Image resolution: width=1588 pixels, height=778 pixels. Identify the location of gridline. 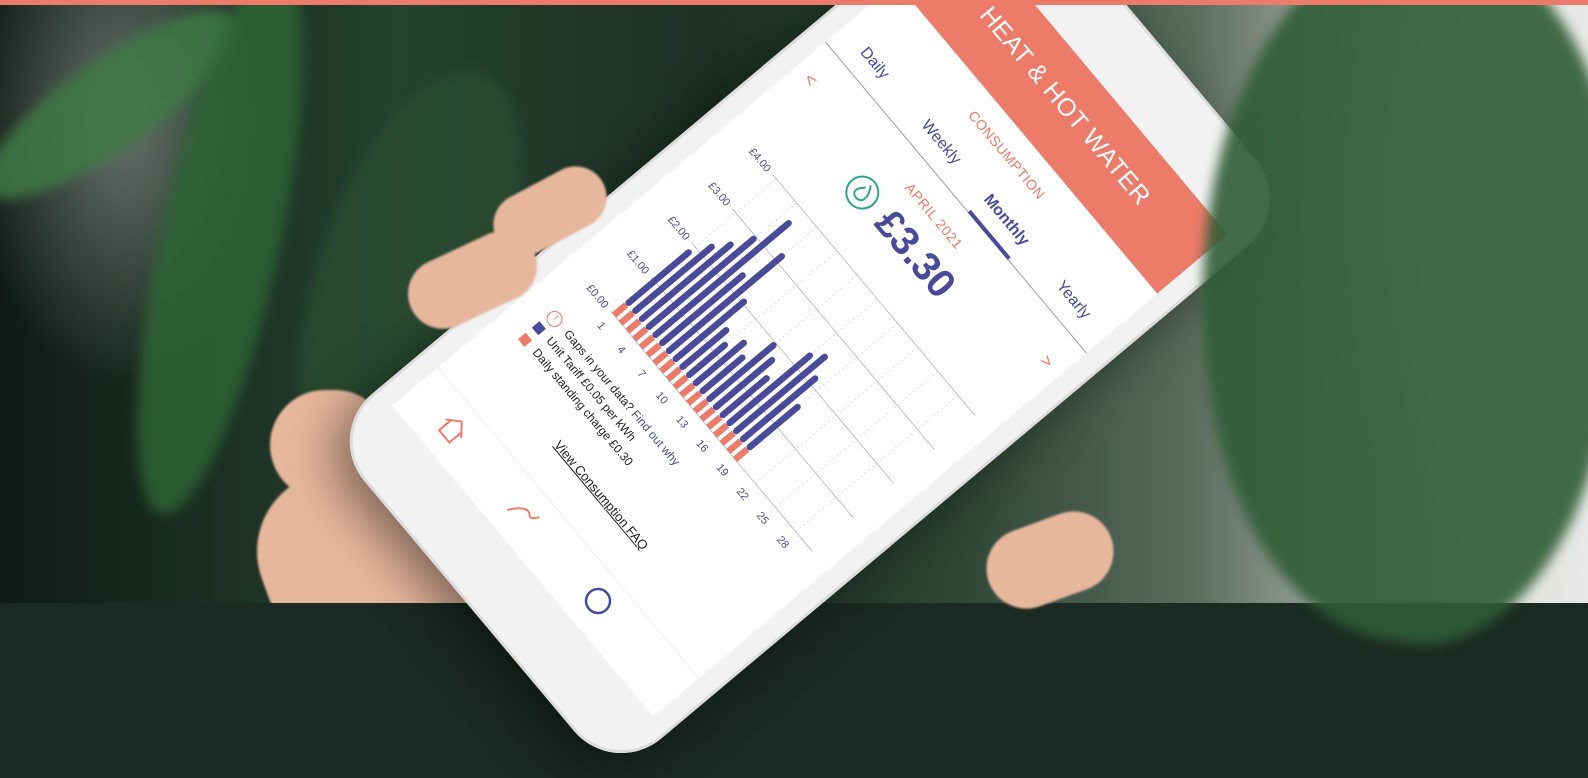
(874, 295).